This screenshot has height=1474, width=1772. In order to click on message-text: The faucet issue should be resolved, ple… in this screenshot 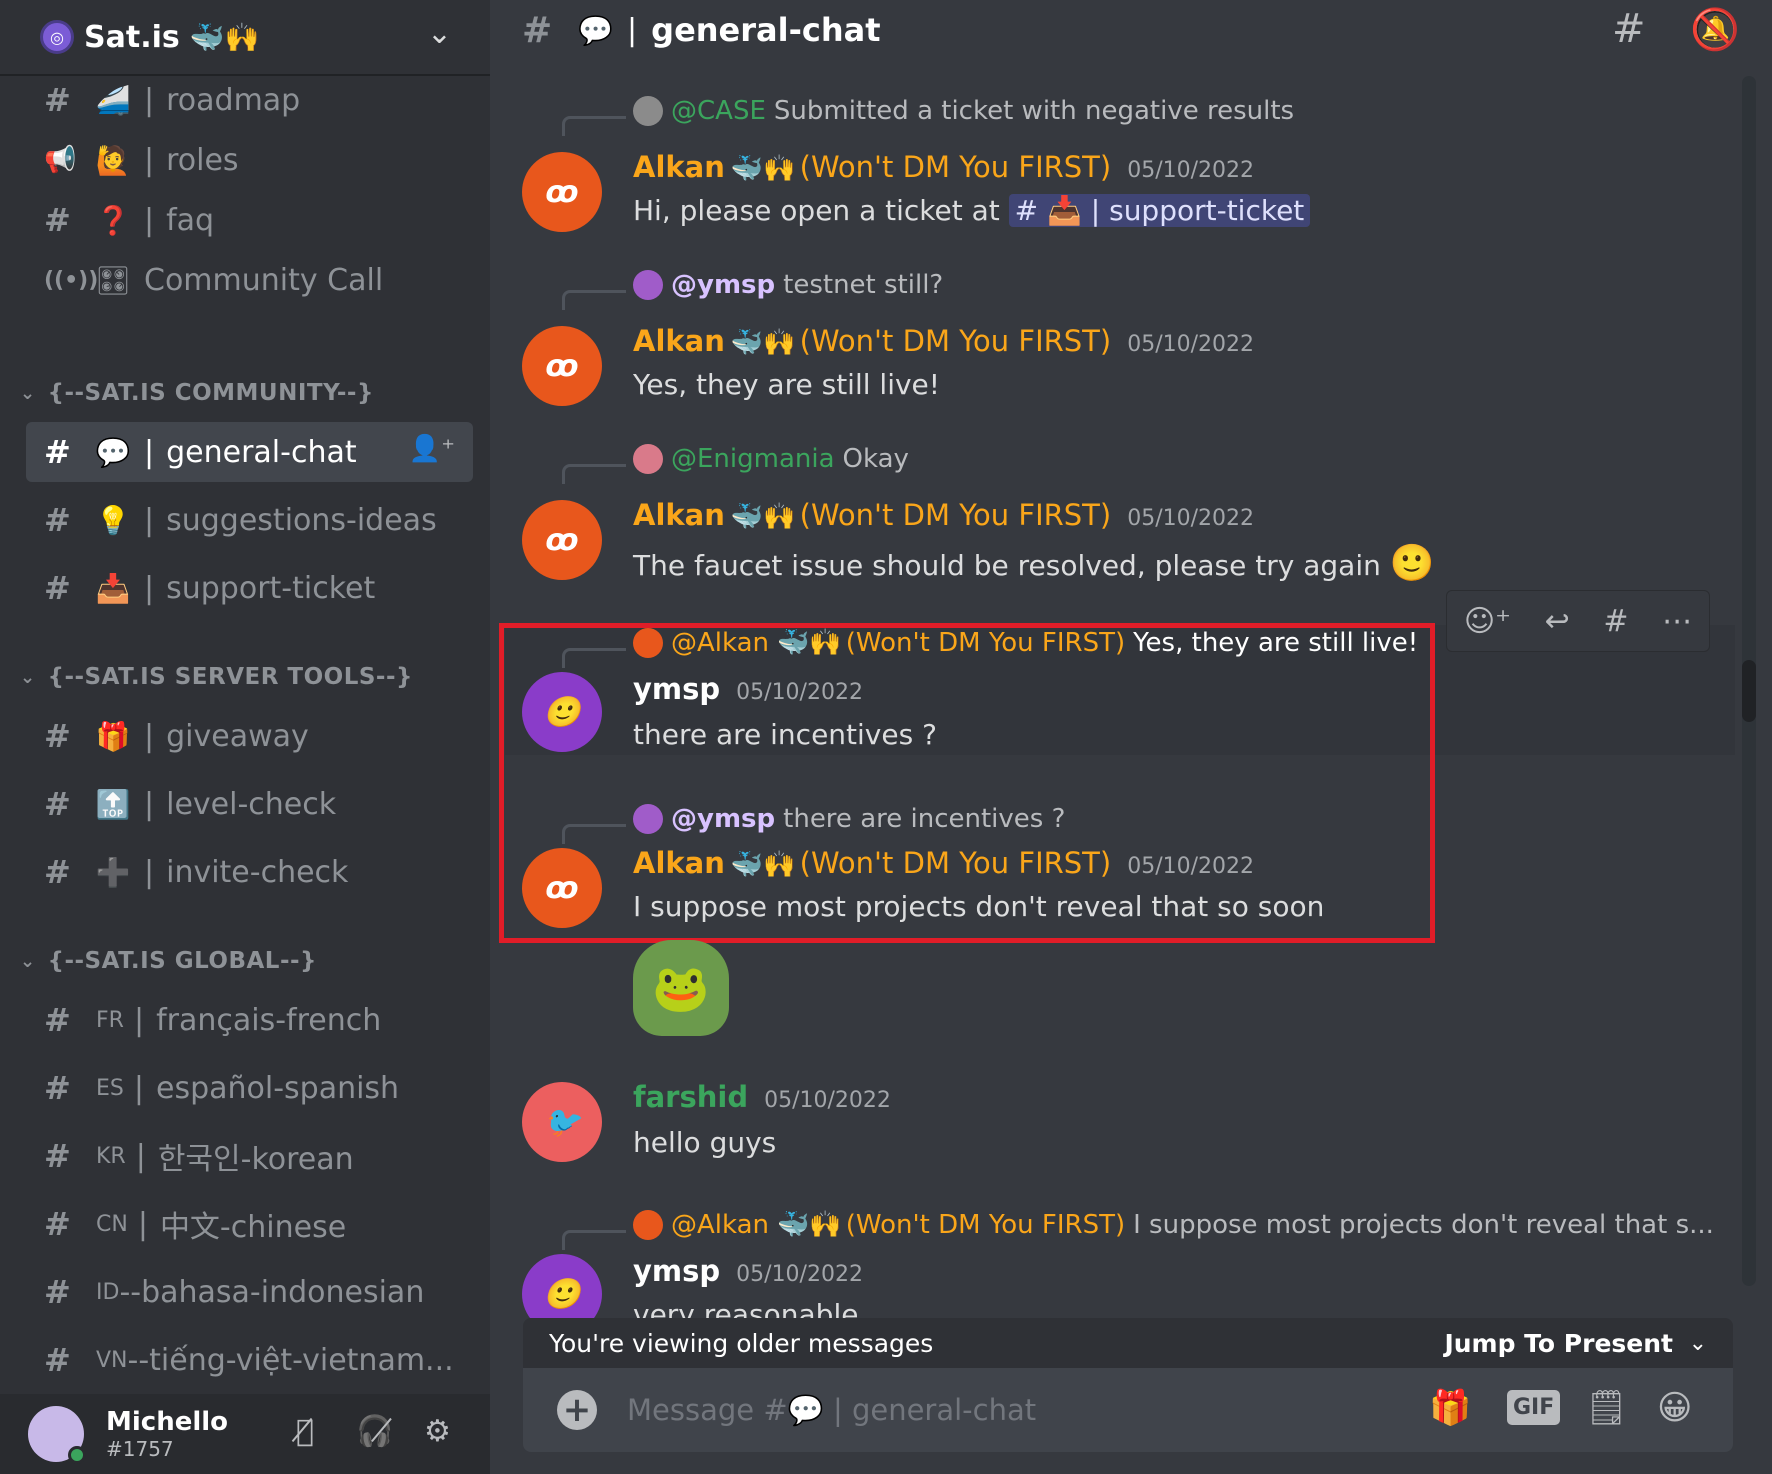, I will do `click(1007, 565)`.